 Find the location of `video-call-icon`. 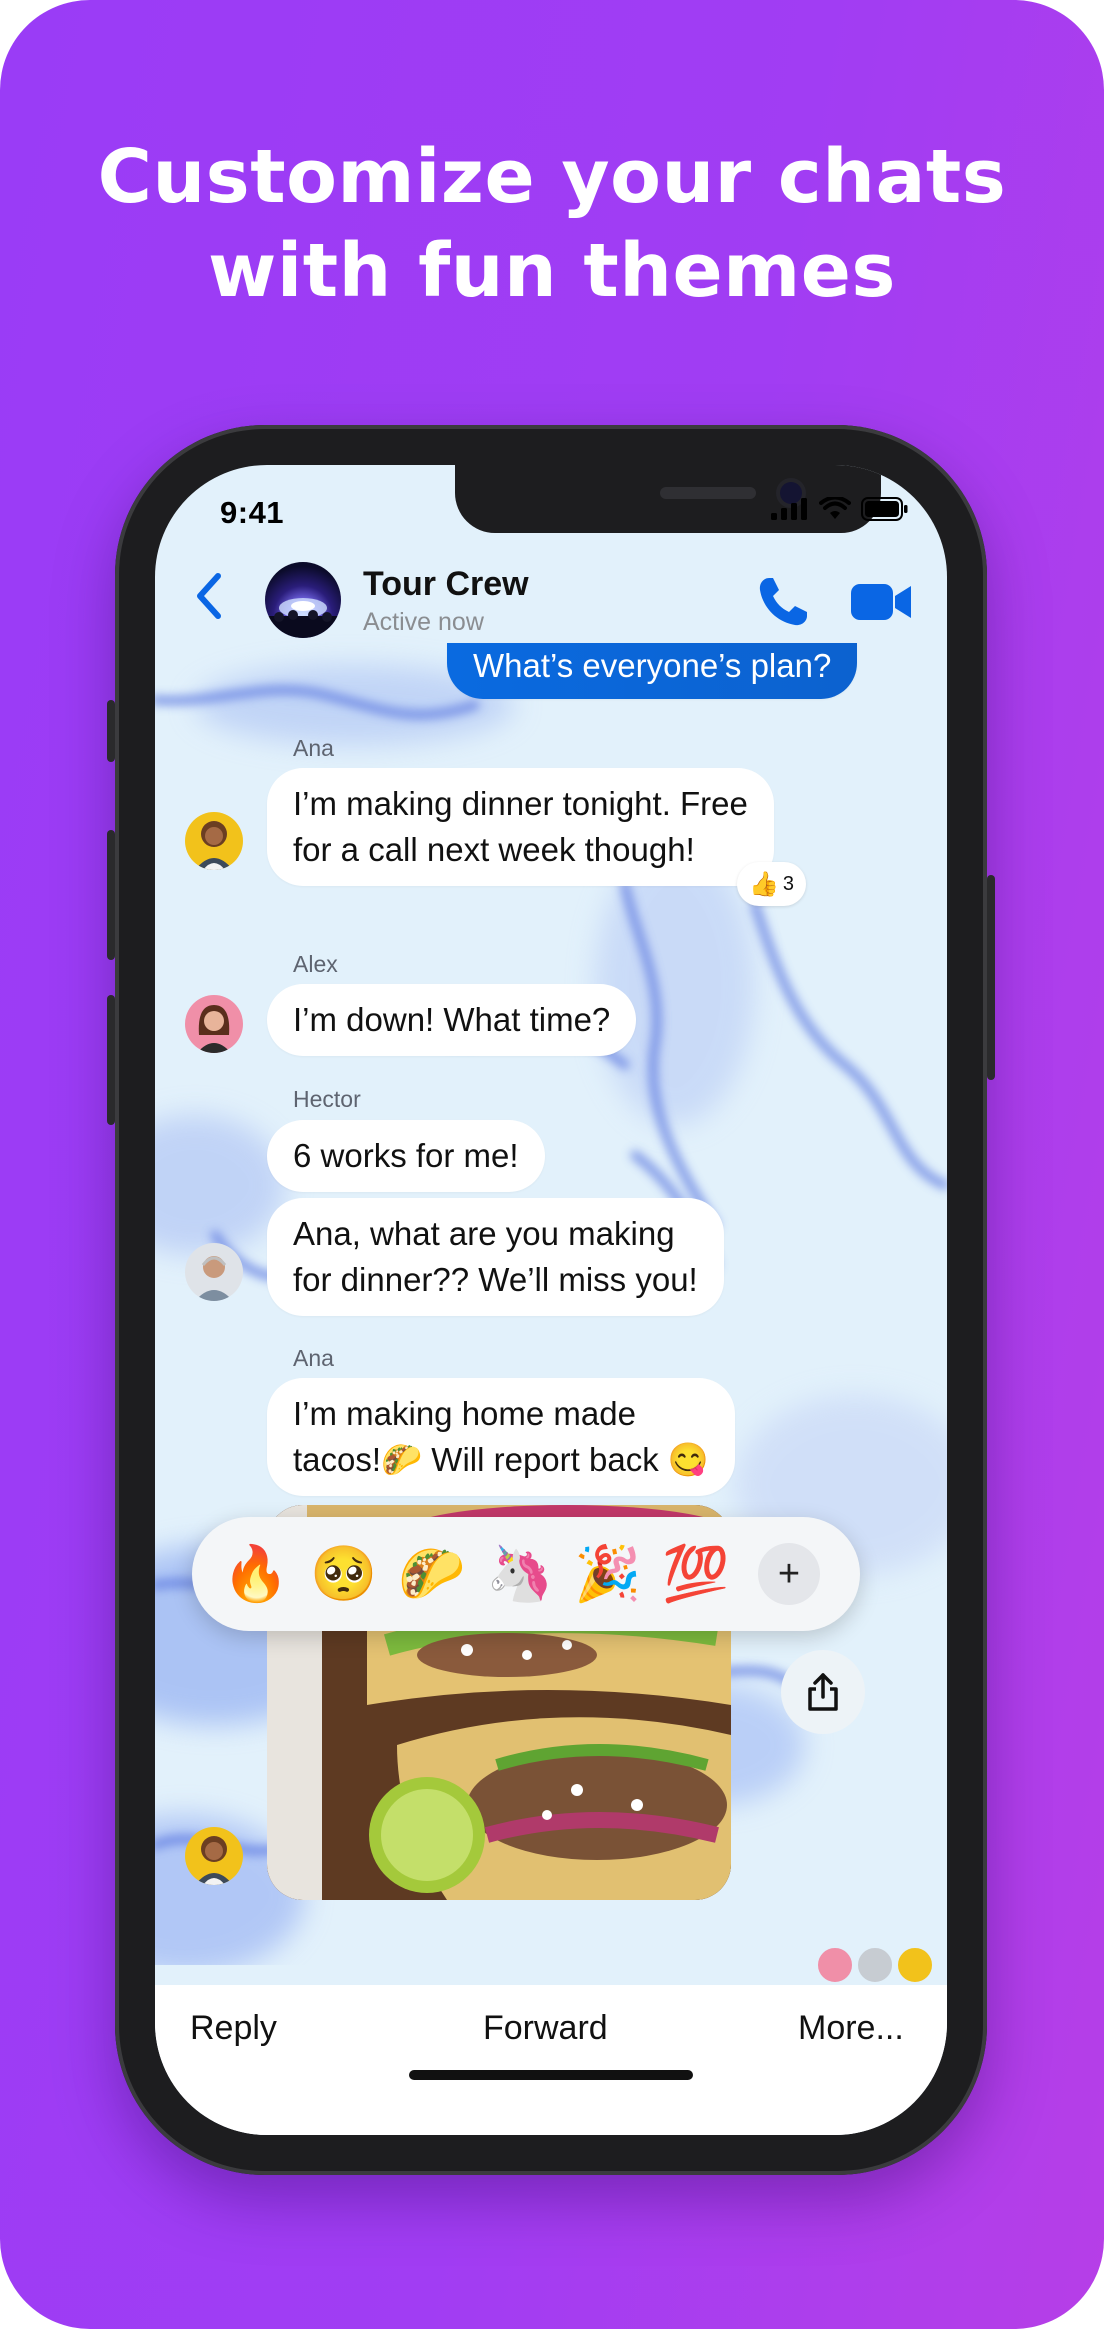

video-call-icon is located at coordinates (882, 602).